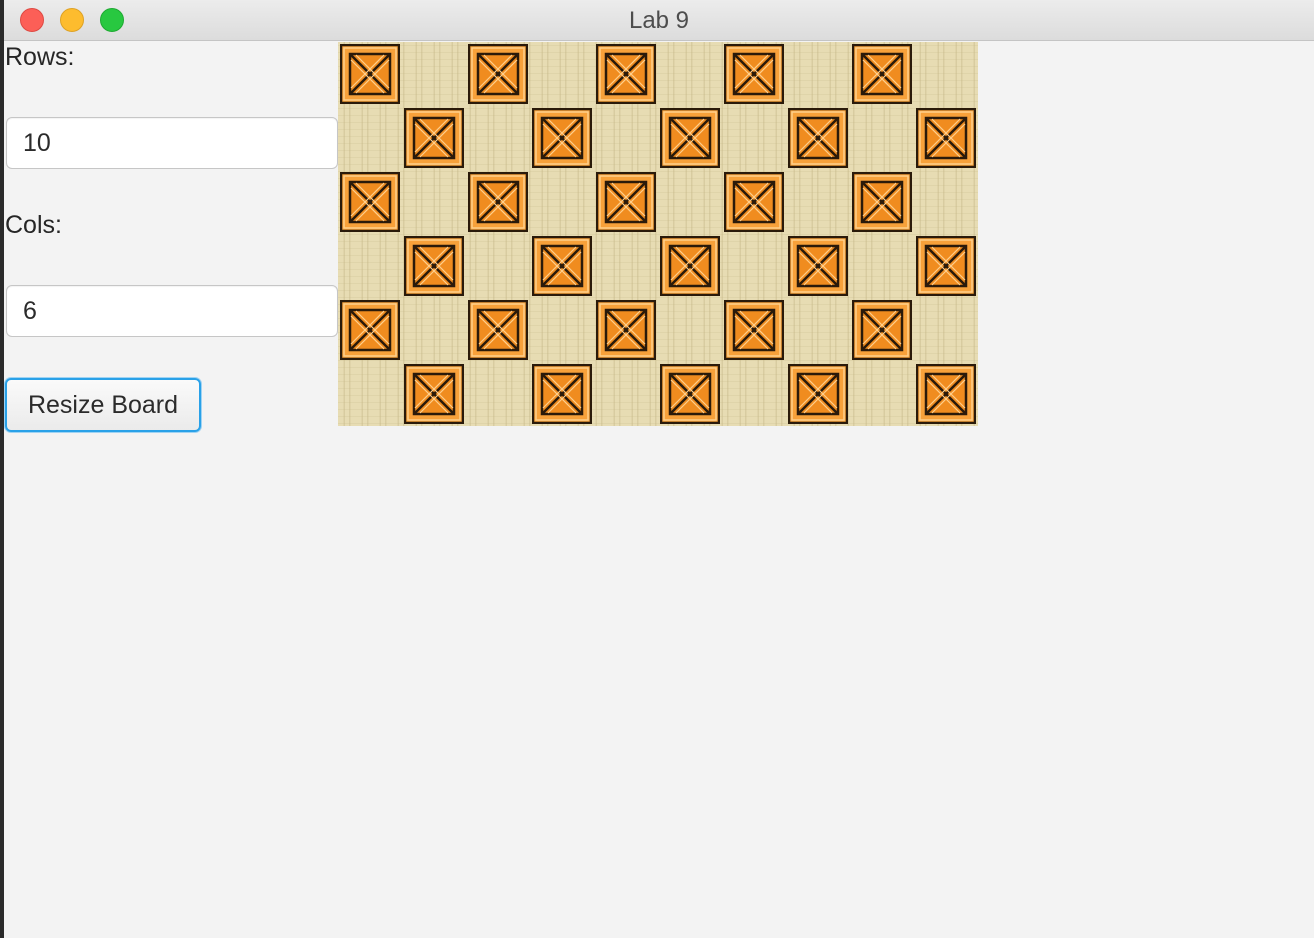 The height and width of the screenshot is (938, 1314). I want to click on cols-input, so click(172, 311).